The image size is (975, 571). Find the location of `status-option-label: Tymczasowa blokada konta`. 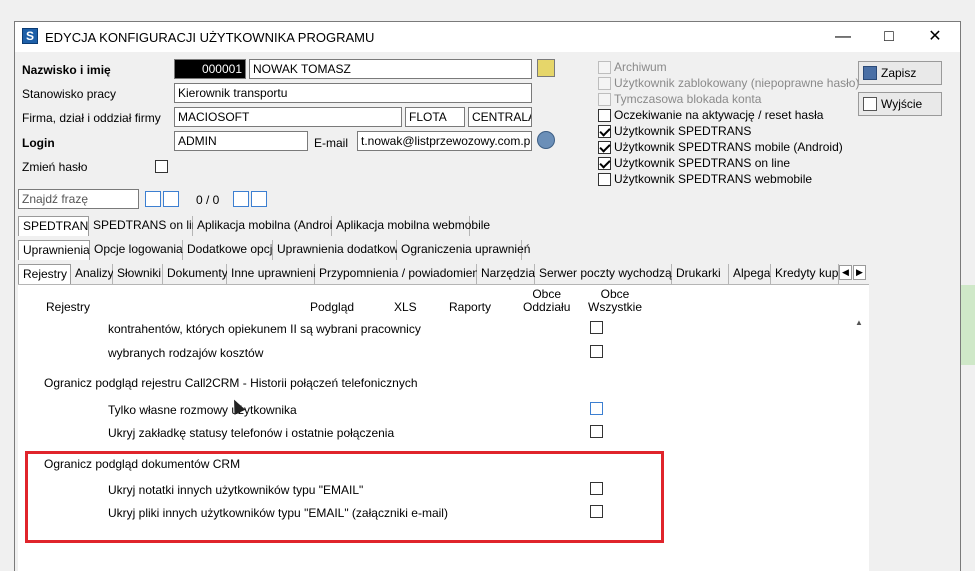

status-option-label: Tymczasowa blokada konta is located at coordinates (688, 99).